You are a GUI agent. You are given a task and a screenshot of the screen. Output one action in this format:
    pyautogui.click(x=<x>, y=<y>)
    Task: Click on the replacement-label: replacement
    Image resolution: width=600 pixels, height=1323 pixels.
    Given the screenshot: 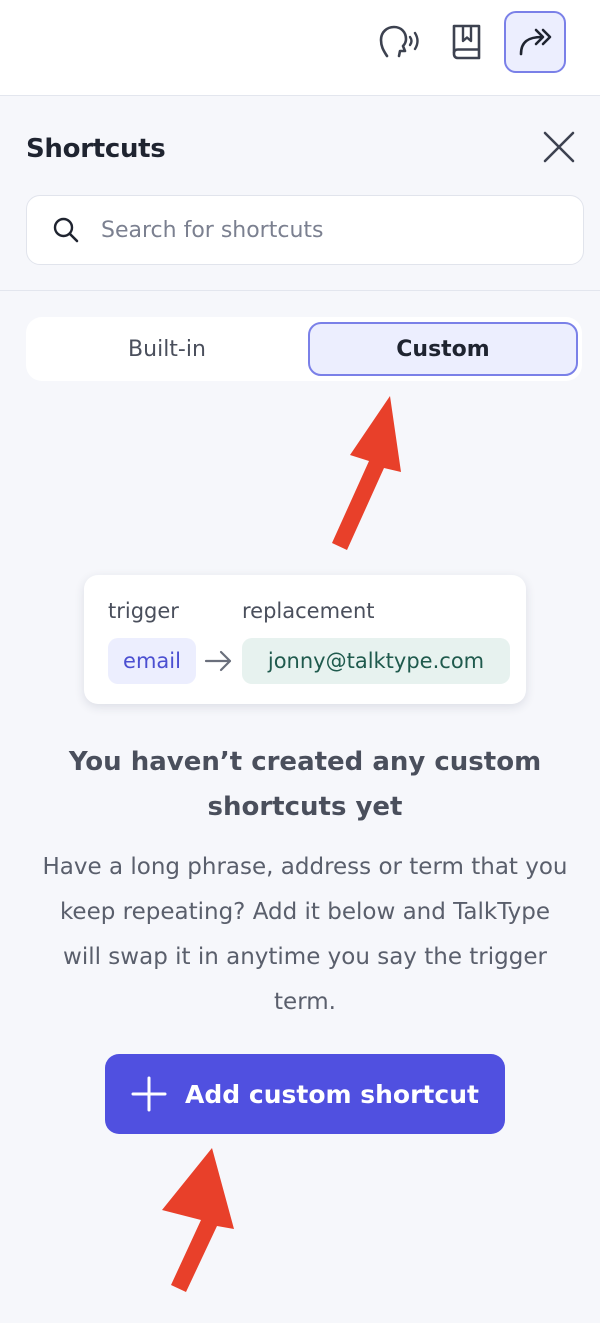 What is the action you would take?
    pyautogui.click(x=308, y=611)
    